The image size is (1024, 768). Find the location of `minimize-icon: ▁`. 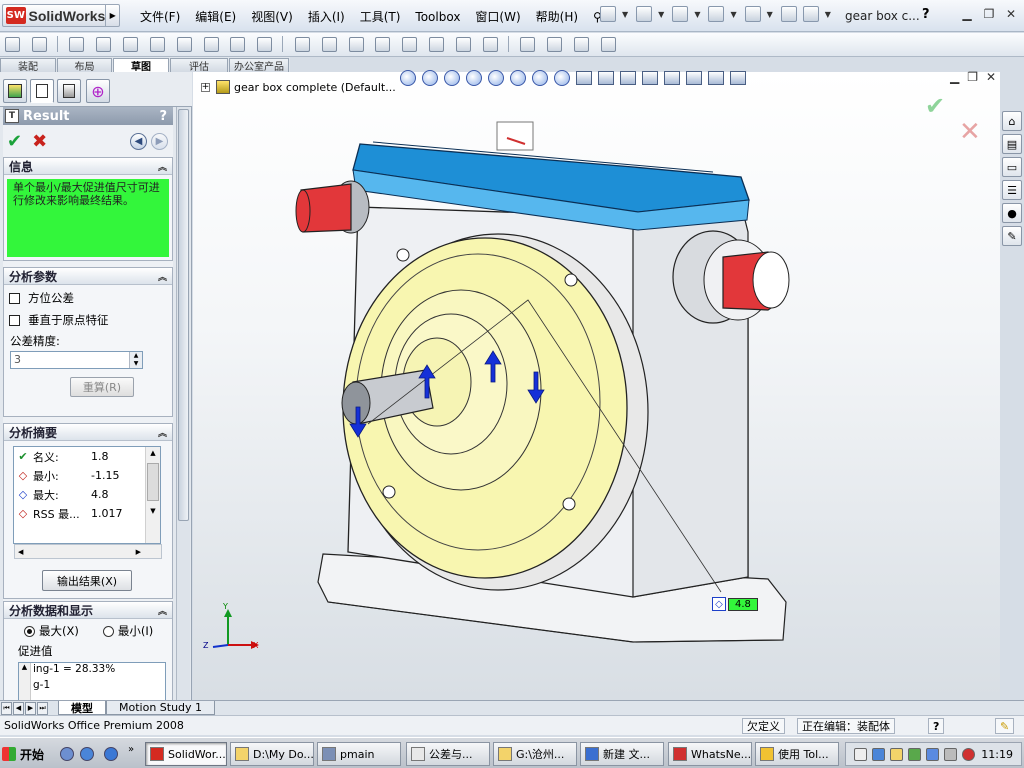

minimize-icon: ▁ is located at coordinates (954, 77).